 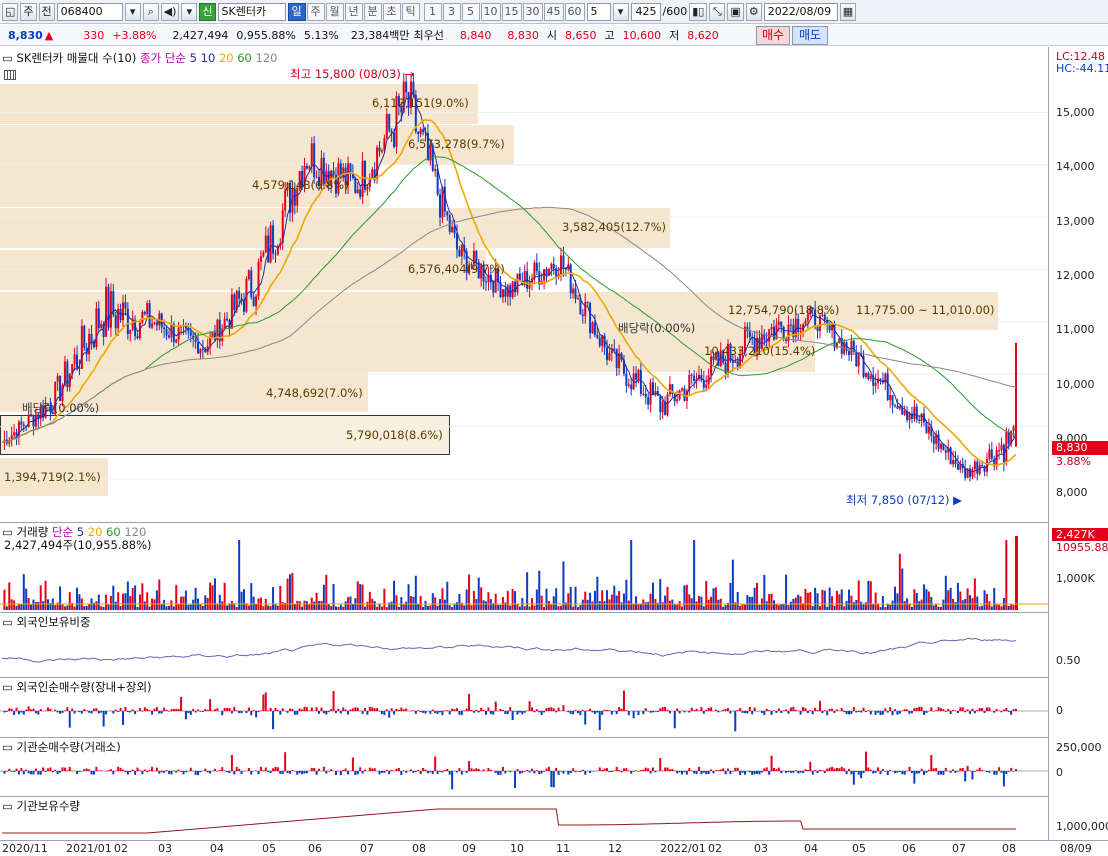 I want to click on inst-net-axis-top: 250,000, so click(x=1079, y=747).